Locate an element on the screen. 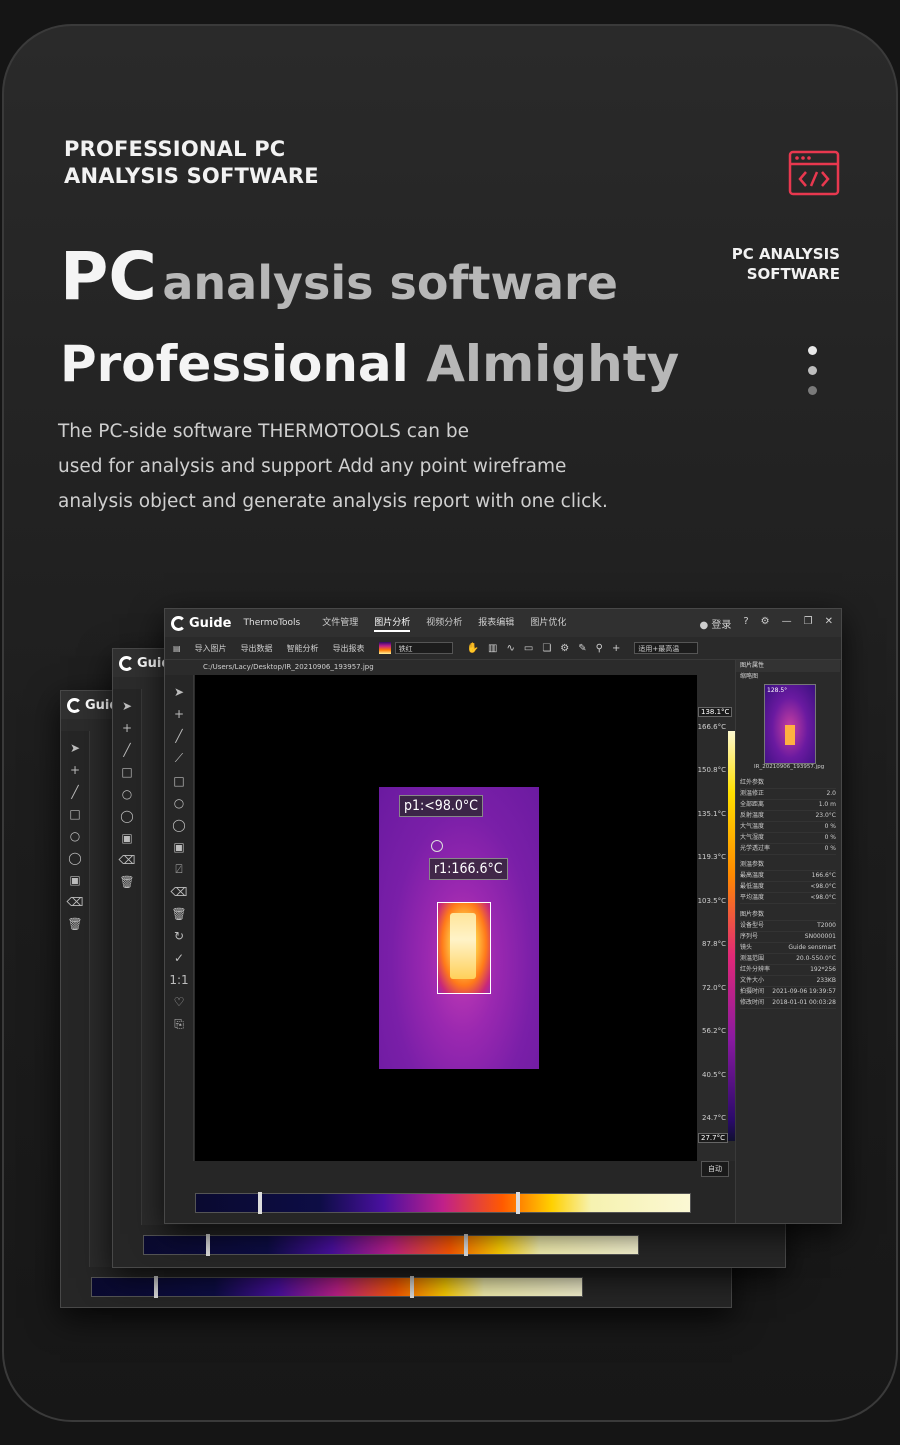 This screenshot has height=1445, width=900. thumbnail-image: 128.5° is located at coordinates (790, 724).